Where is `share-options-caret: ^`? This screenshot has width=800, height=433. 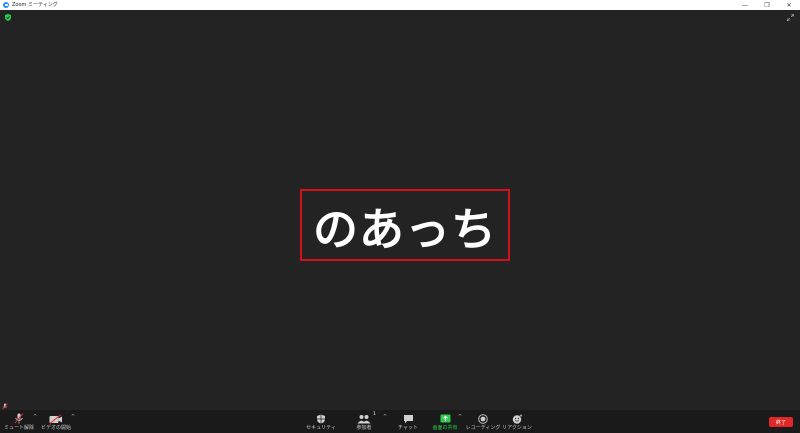
share-options-caret: ^ is located at coordinates (460, 417).